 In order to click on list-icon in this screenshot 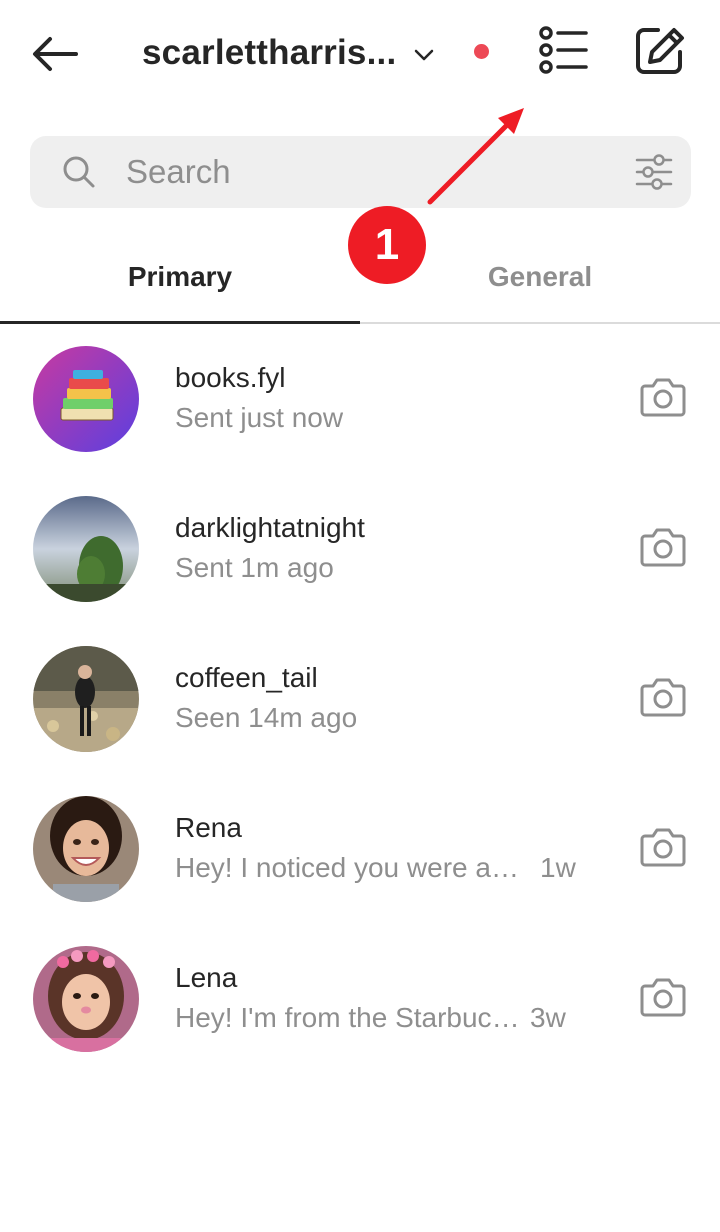, I will do `click(563, 50)`.